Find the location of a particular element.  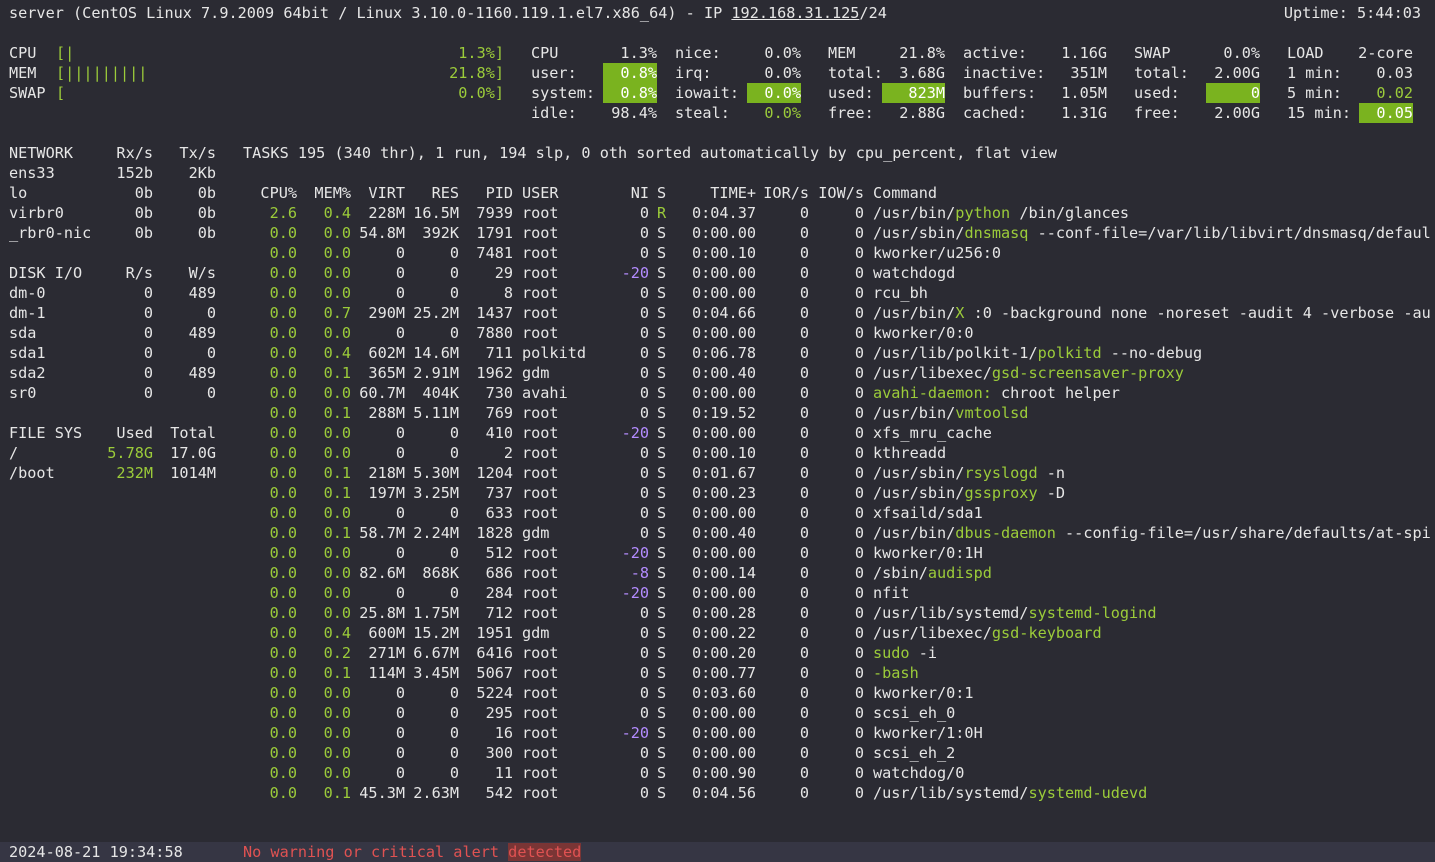

disk-write: 489 is located at coordinates (202, 293).